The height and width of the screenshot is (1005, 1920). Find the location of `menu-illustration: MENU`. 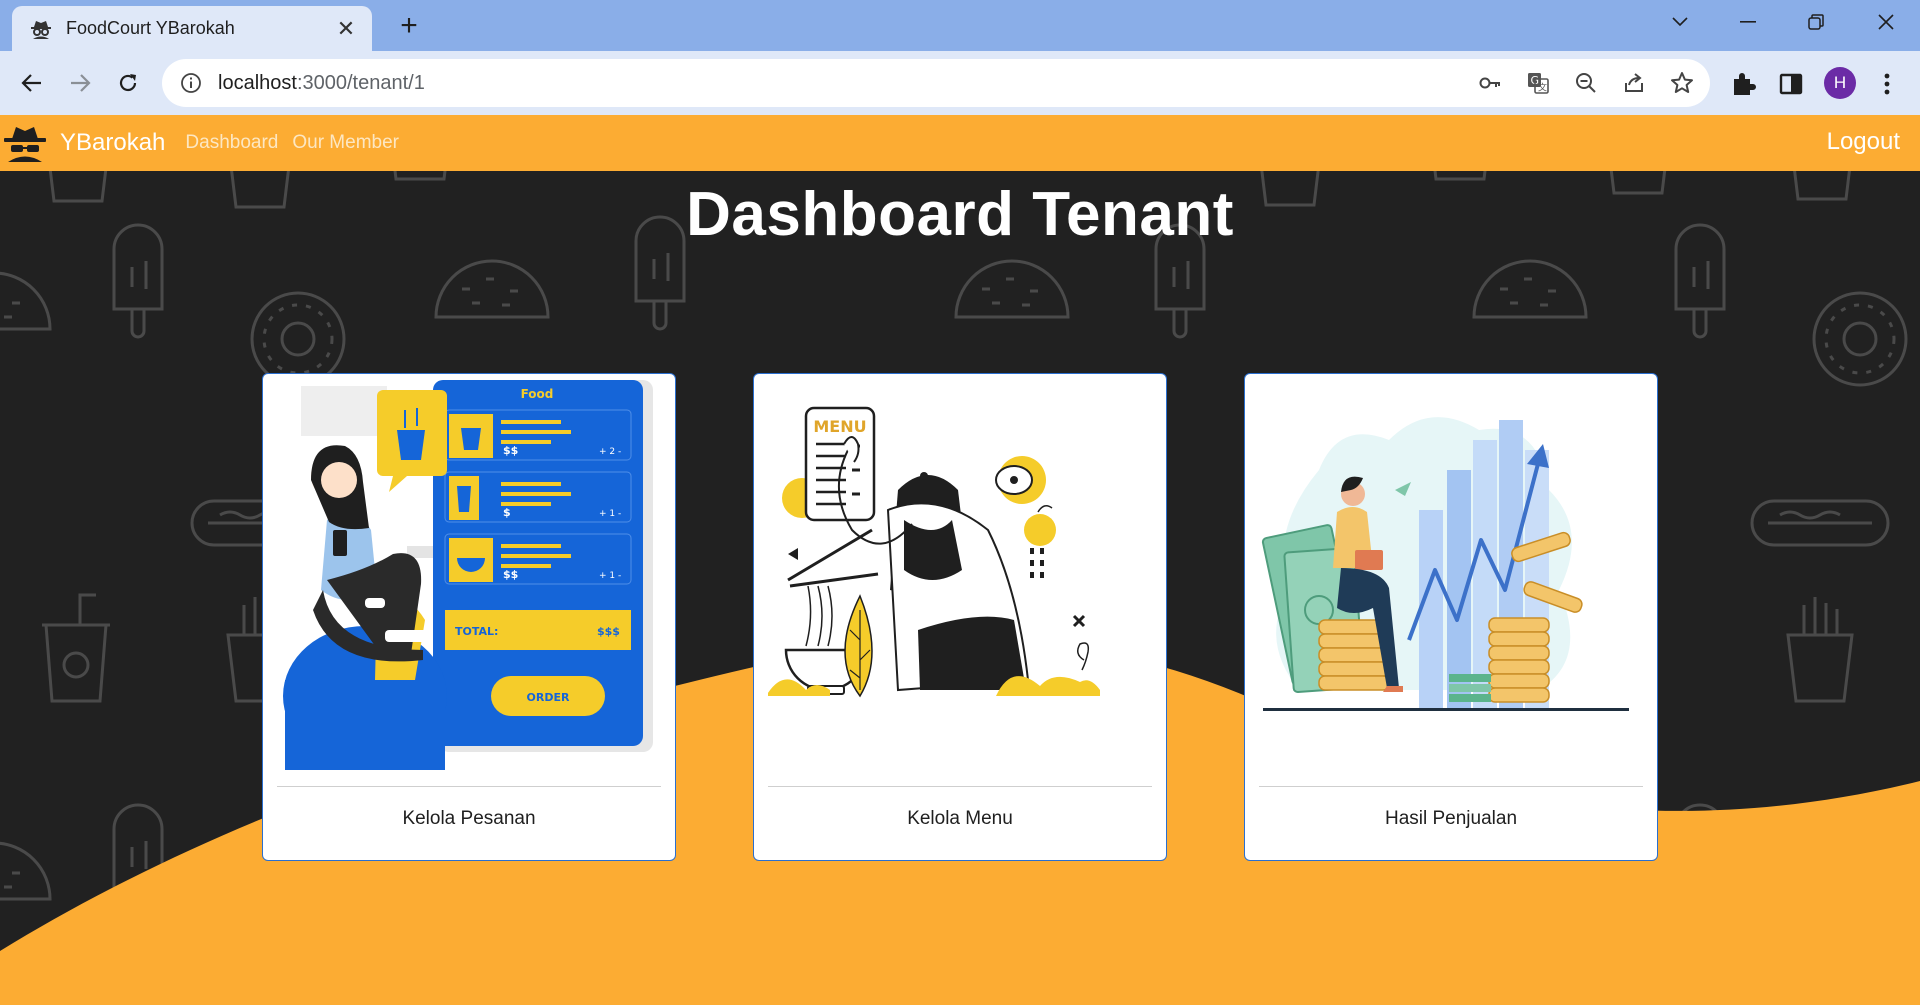

menu-illustration: MENU is located at coordinates (934, 552).